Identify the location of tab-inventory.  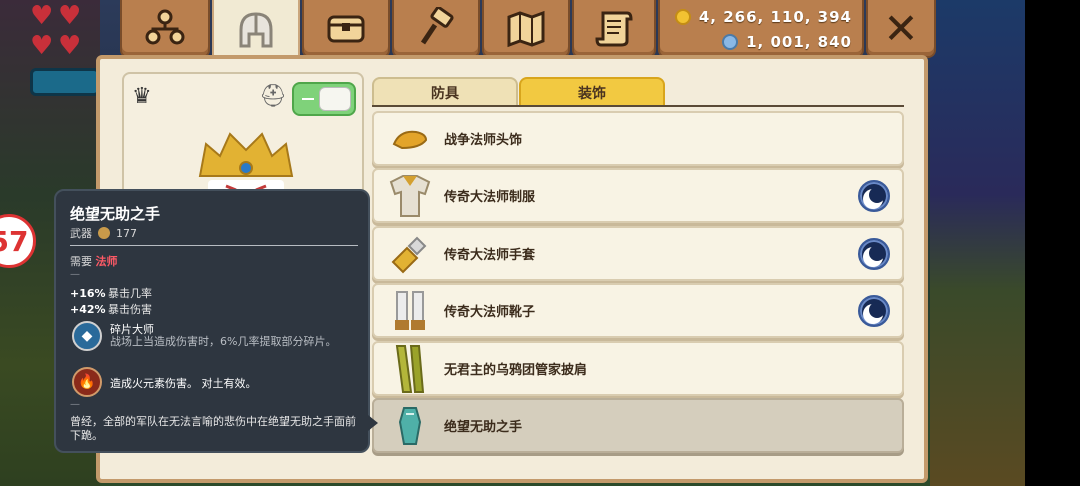
(346, 29).